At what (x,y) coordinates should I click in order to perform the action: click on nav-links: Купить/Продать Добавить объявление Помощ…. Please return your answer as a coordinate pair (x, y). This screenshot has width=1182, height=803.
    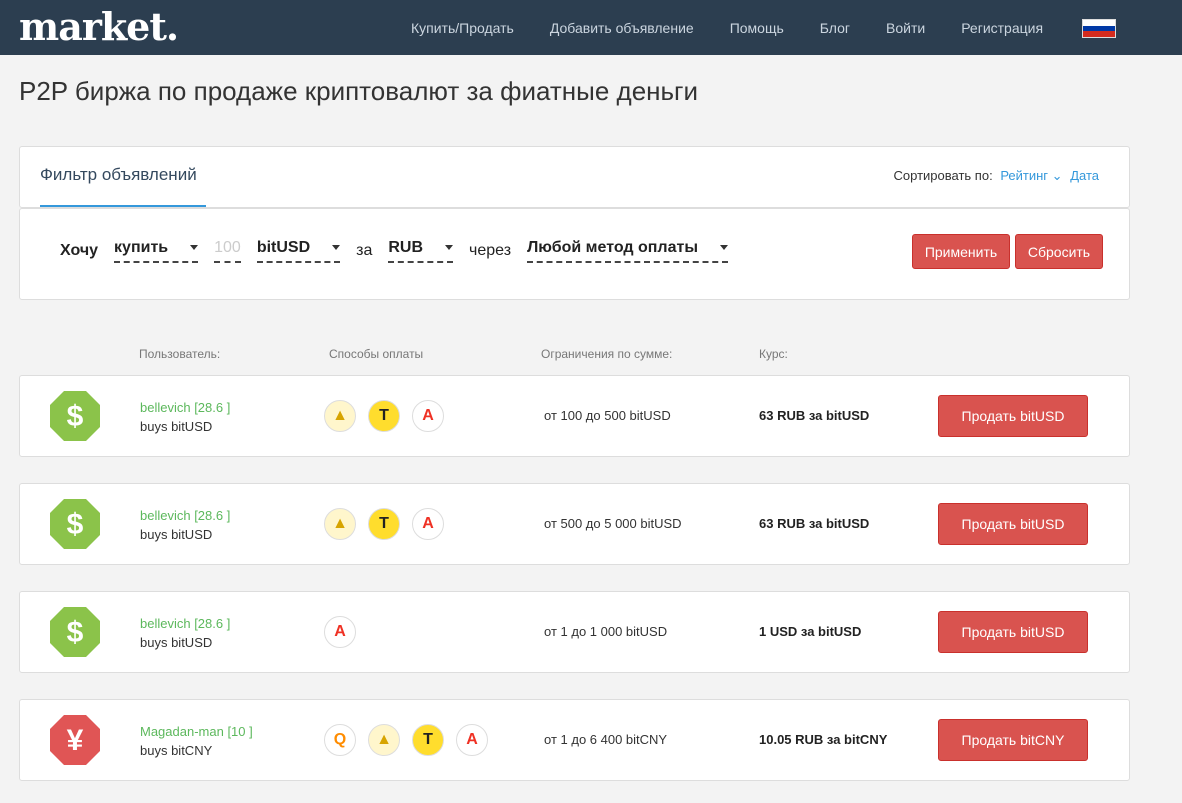
    Looking at the image, I should click on (727, 27).